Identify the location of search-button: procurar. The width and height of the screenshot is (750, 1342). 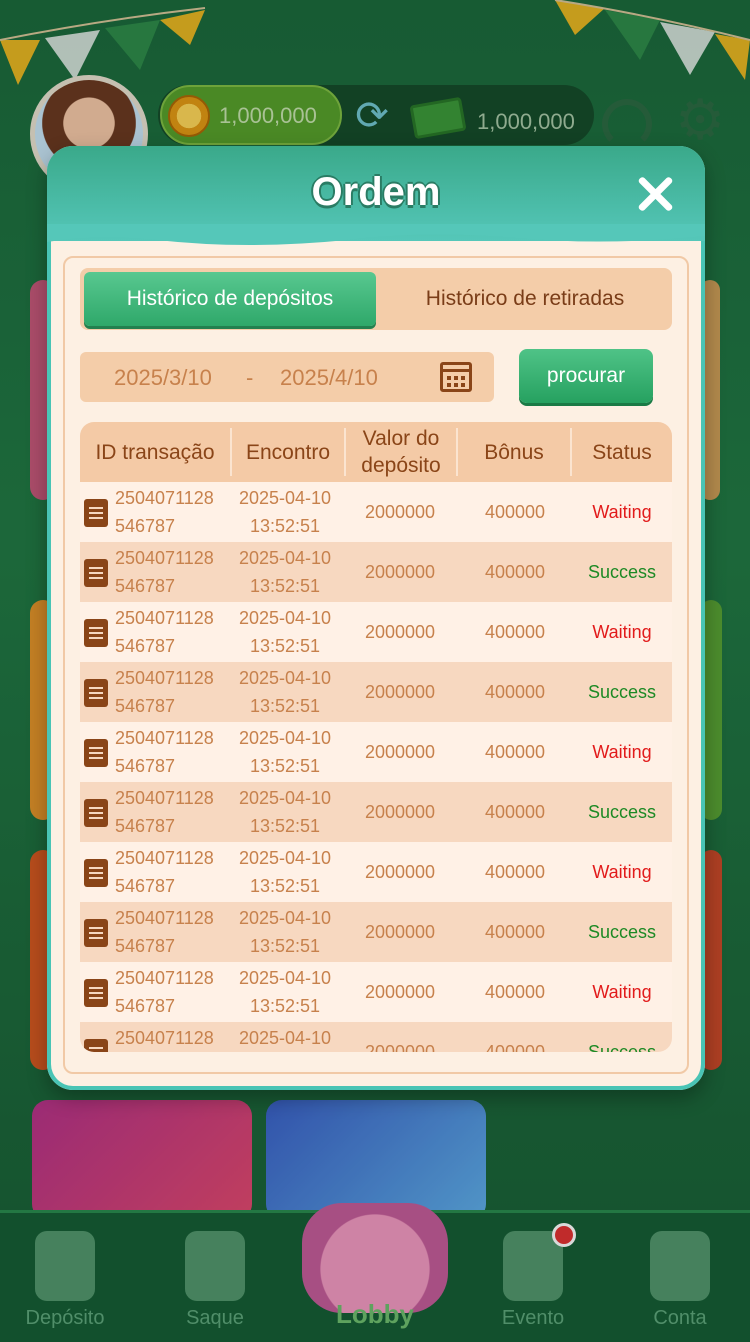
(586, 376).